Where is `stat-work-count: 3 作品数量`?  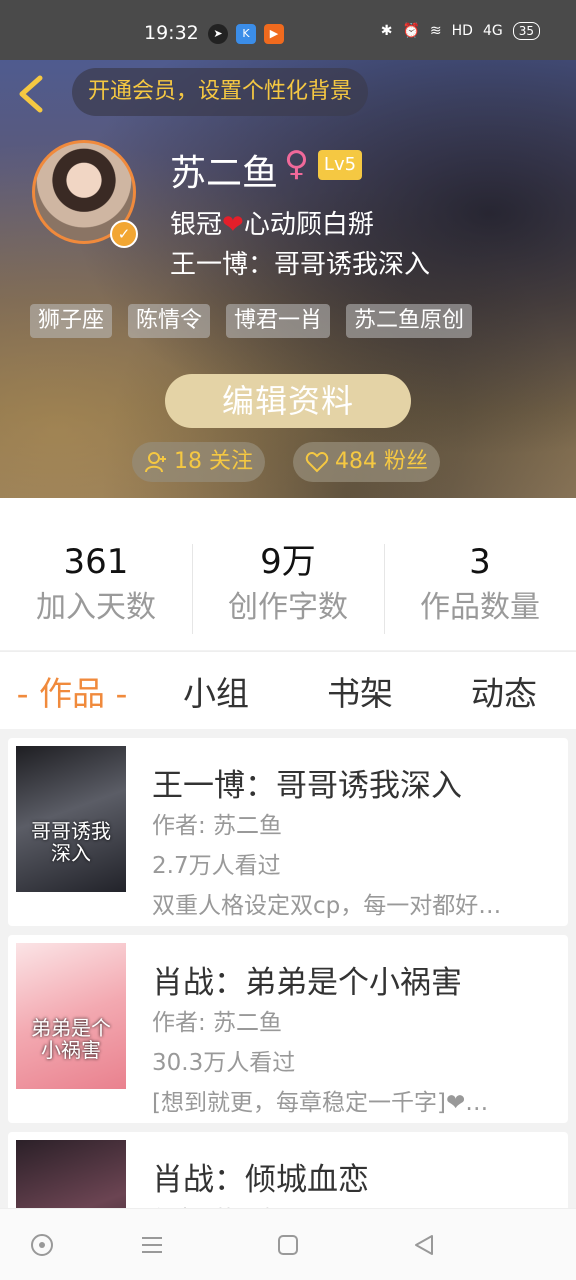
stat-work-count: 3 作品数量 is located at coordinates (480, 596).